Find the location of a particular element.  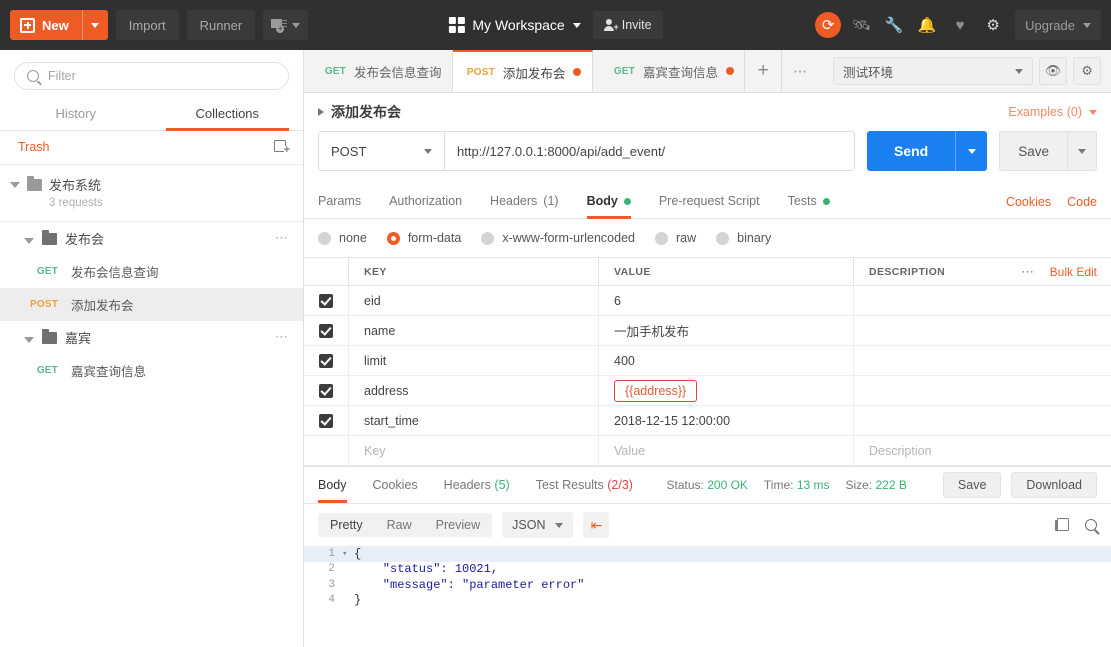

table-row: address {{address}} is located at coordinates (707, 391).